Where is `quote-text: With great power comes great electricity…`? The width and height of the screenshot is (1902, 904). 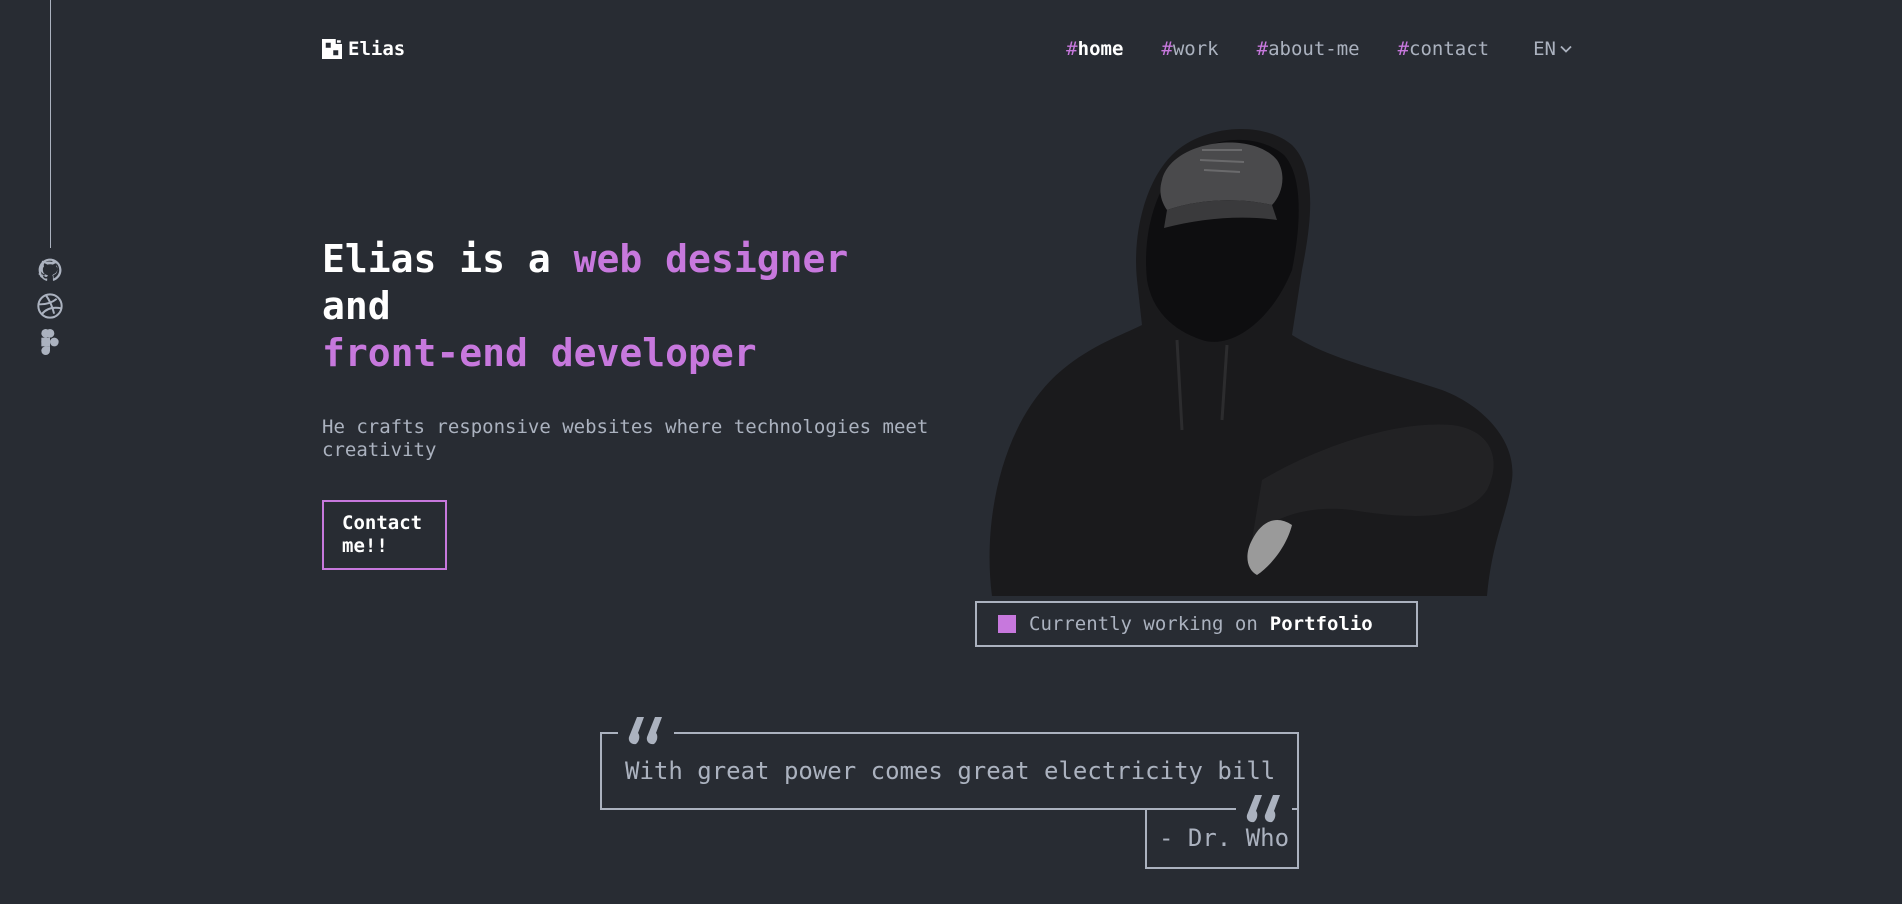 quote-text: With great power comes great electricity… is located at coordinates (950, 771).